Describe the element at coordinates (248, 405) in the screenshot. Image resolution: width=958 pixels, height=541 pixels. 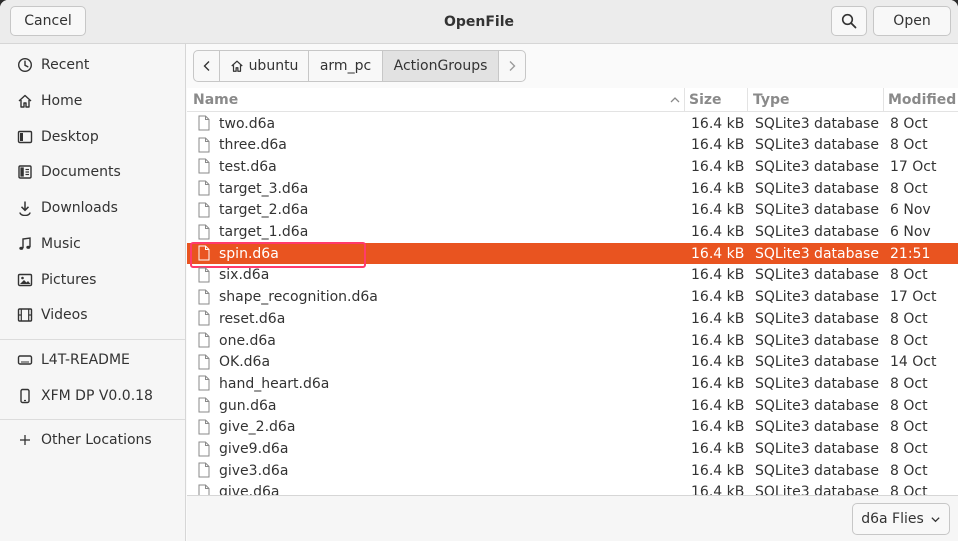
I see `file-name: gun.d6a` at that location.